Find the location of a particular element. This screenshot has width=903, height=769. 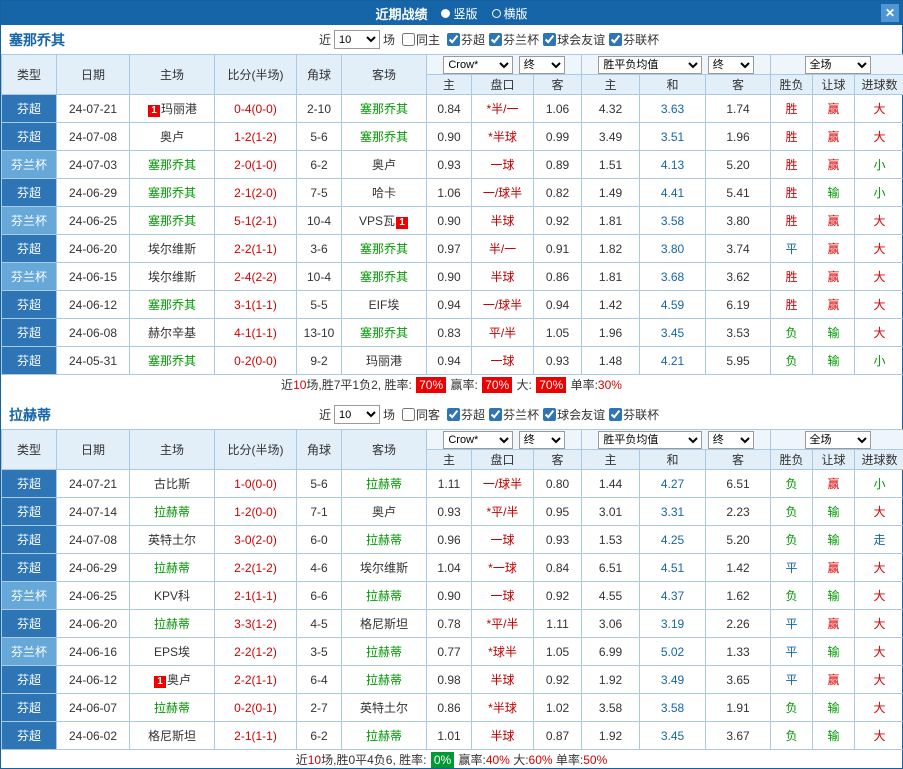

col-avg-away: 客 is located at coordinates (738, 459).